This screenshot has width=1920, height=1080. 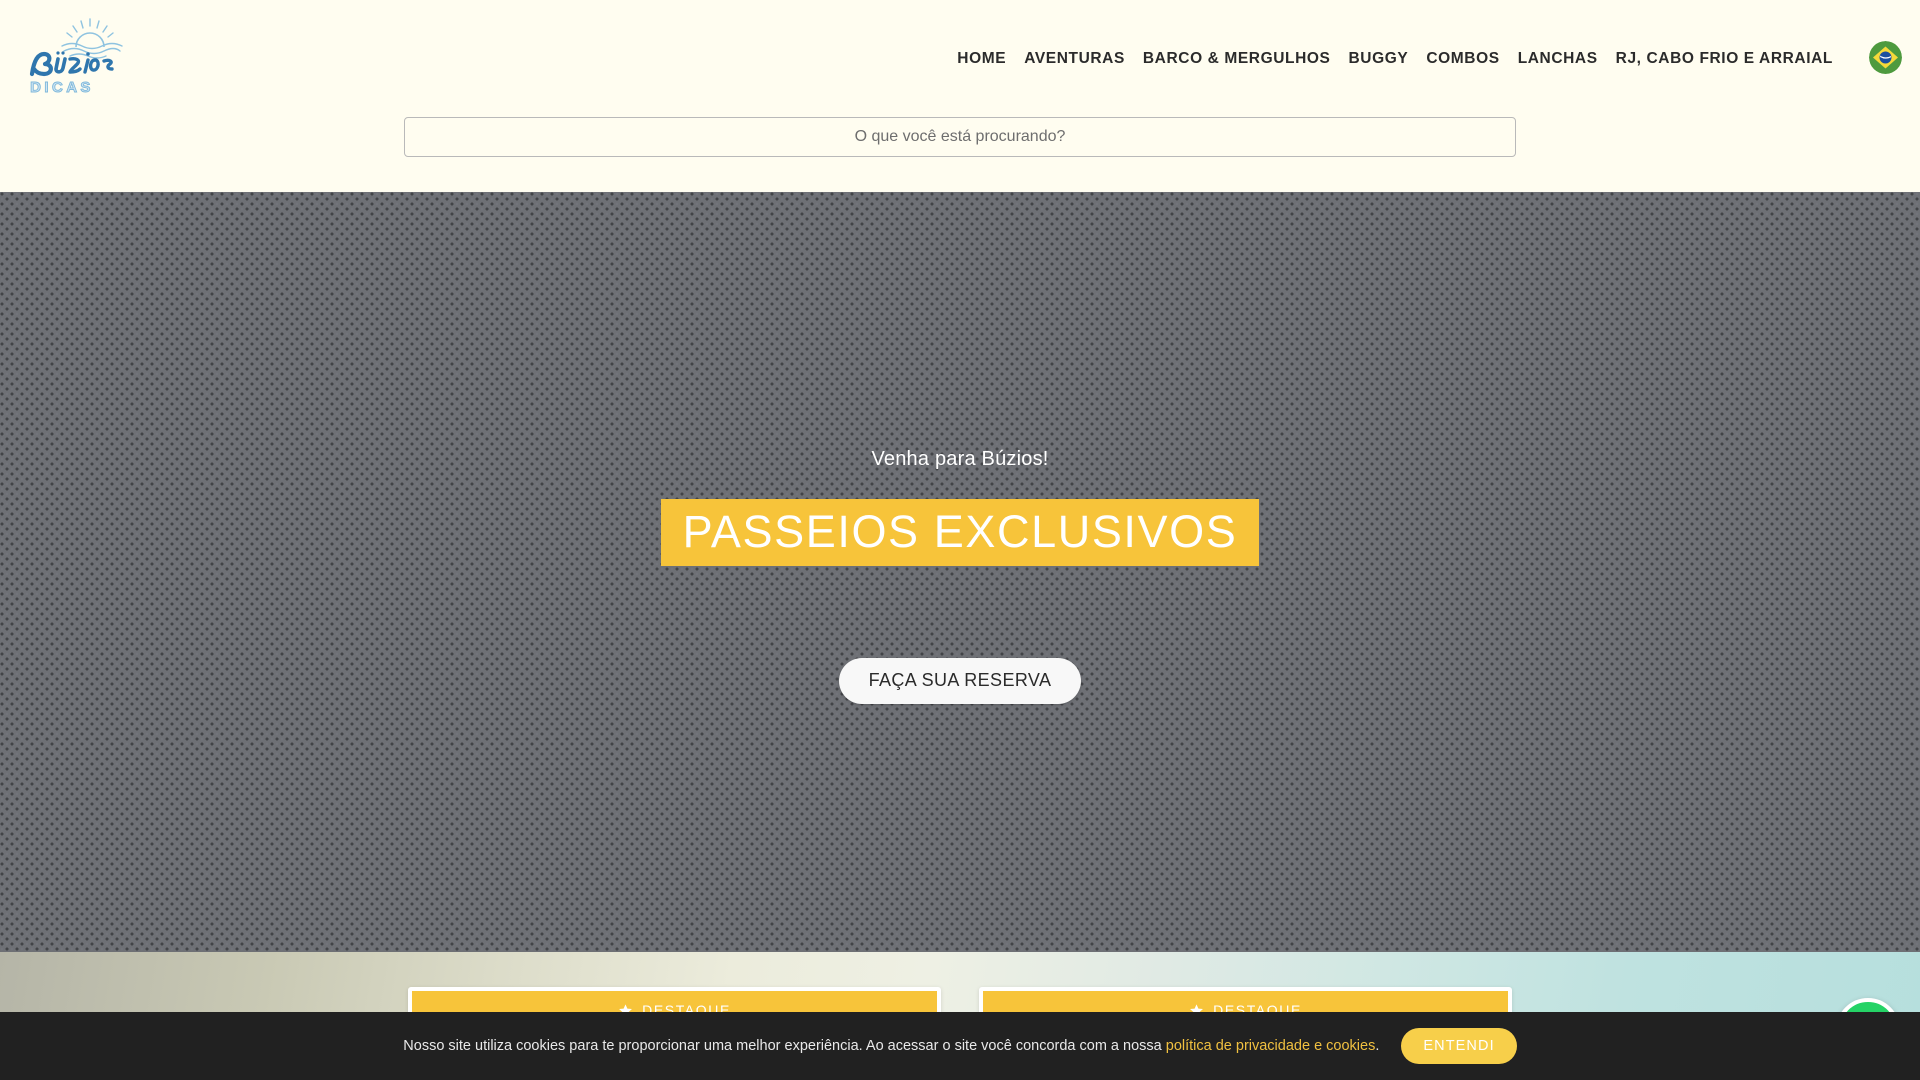 What do you see at coordinates (960, 137) in the screenshot?
I see `search-input` at bounding box center [960, 137].